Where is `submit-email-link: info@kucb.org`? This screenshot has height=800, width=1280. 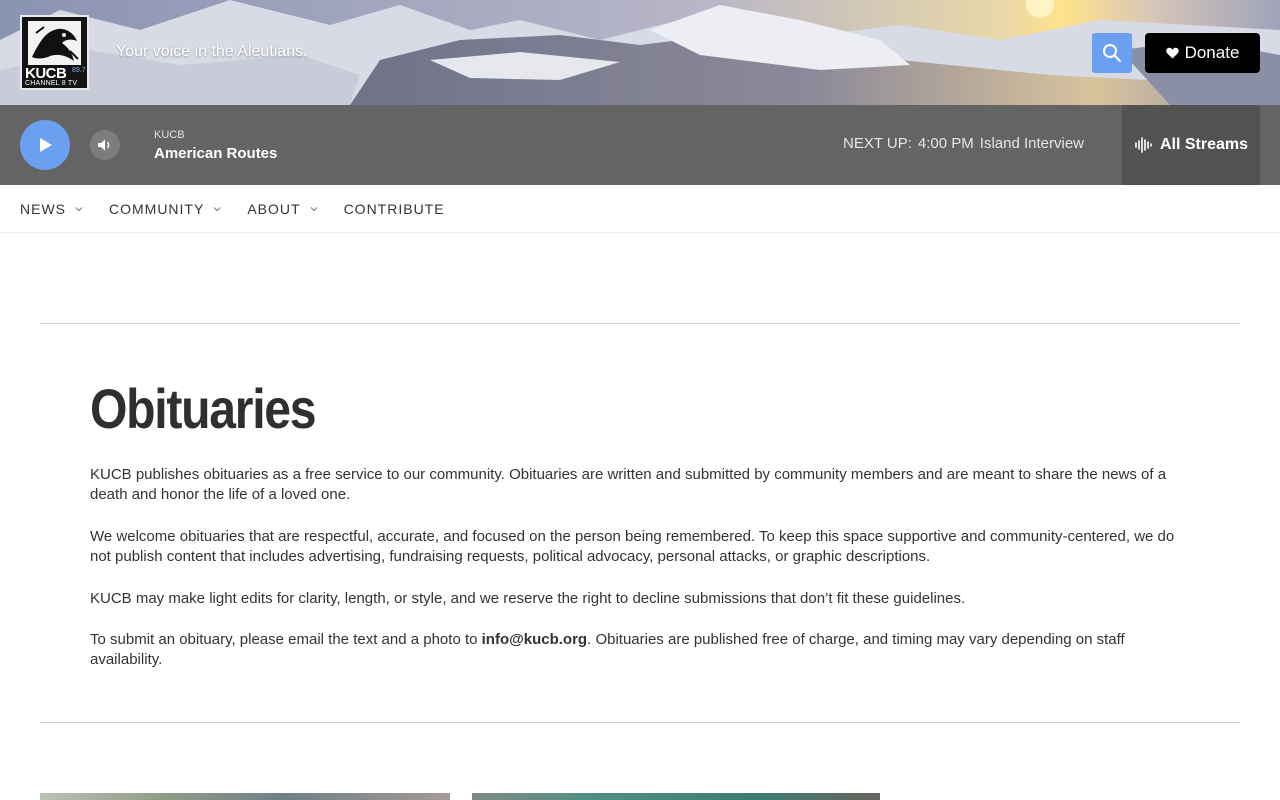 submit-email-link: info@kucb.org is located at coordinates (534, 639).